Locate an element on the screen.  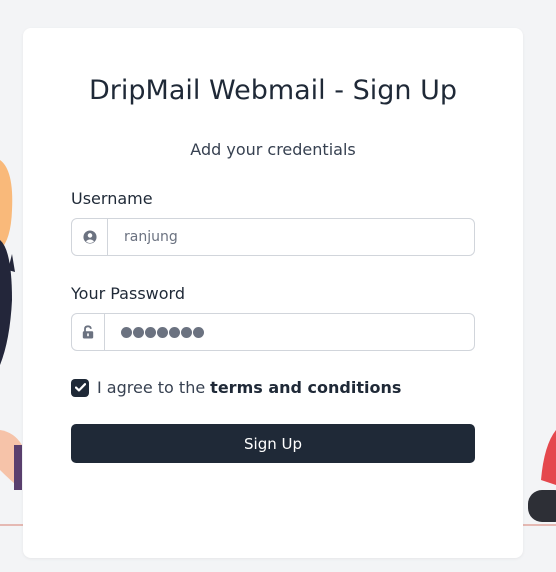
username-addon is located at coordinates (90, 237).